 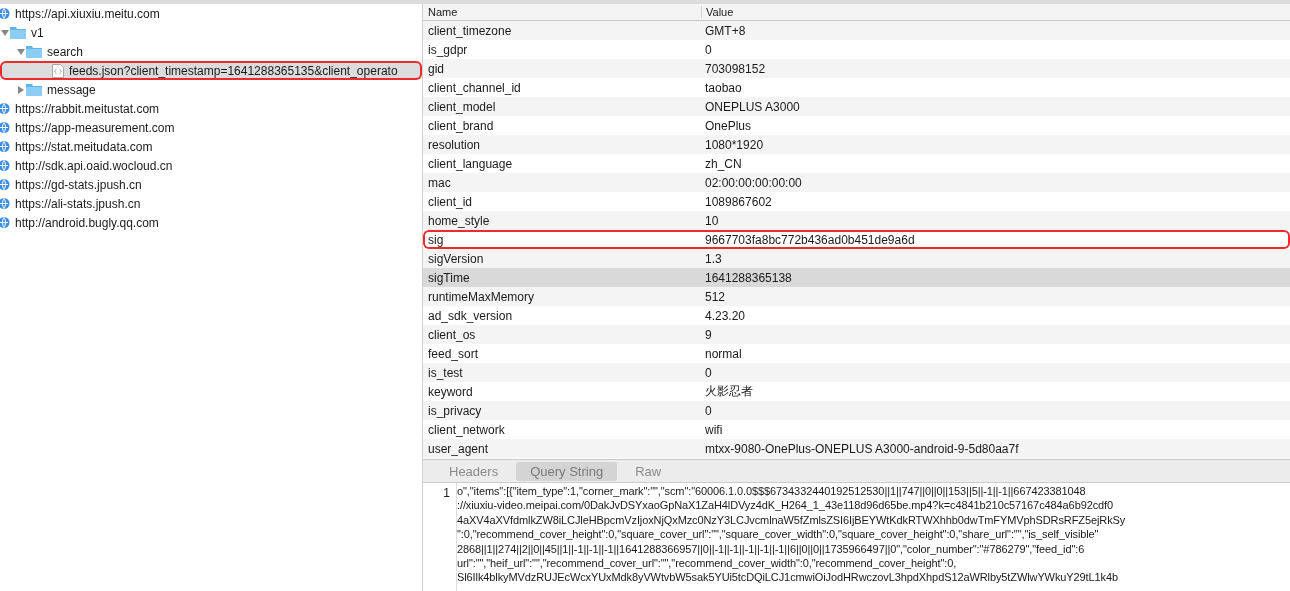 What do you see at coordinates (449, 277) in the screenshot?
I see `param-name: sigTime` at bounding box center [449, 277].